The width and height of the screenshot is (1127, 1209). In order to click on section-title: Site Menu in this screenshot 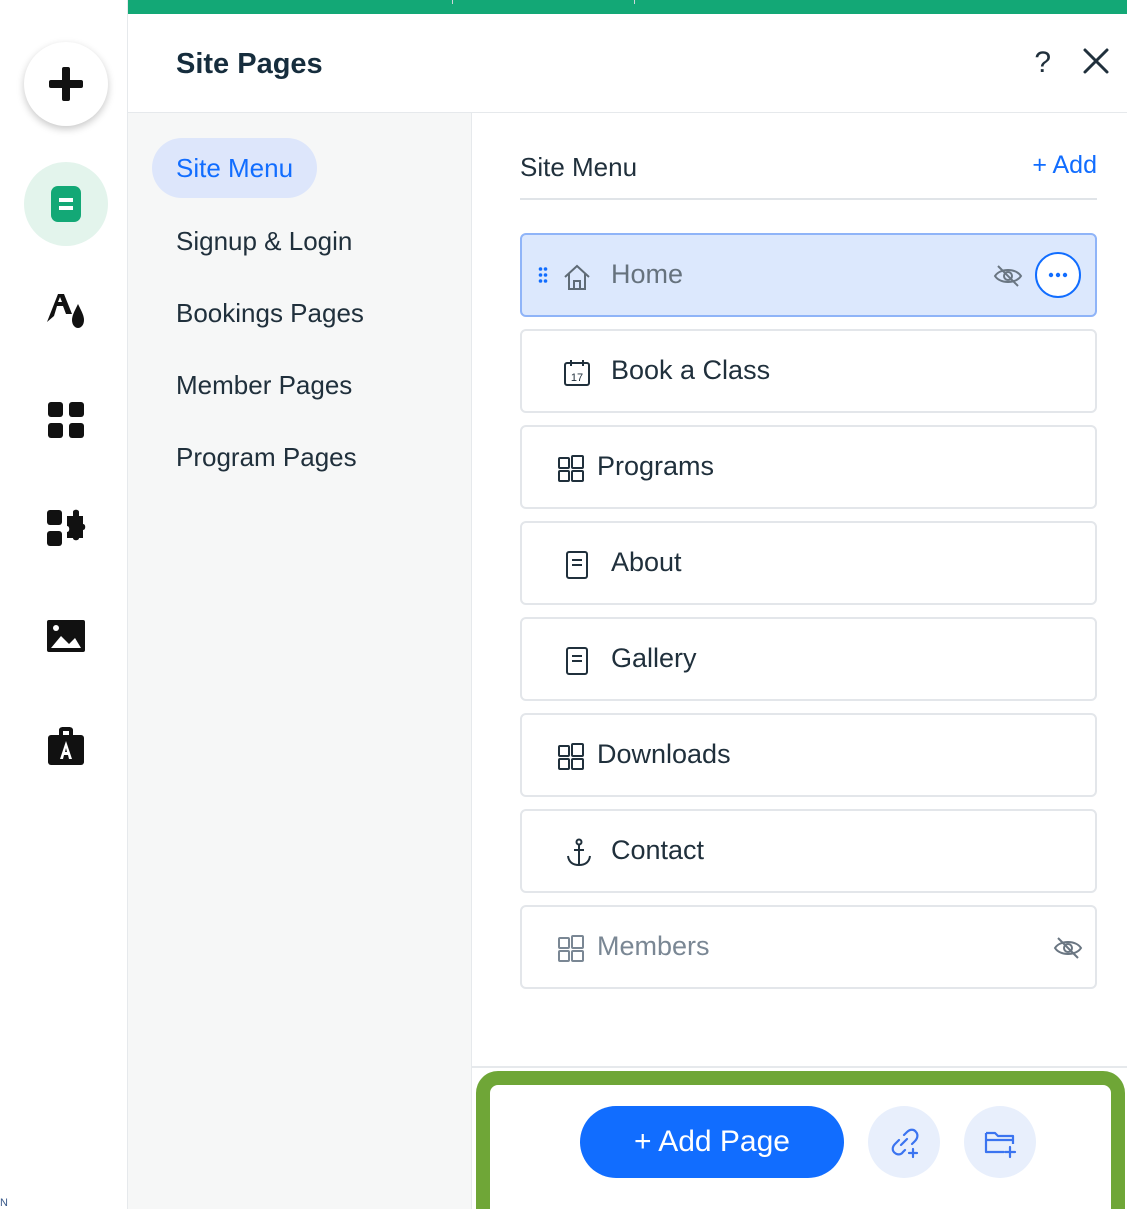, I will do `click(579, 167)`.